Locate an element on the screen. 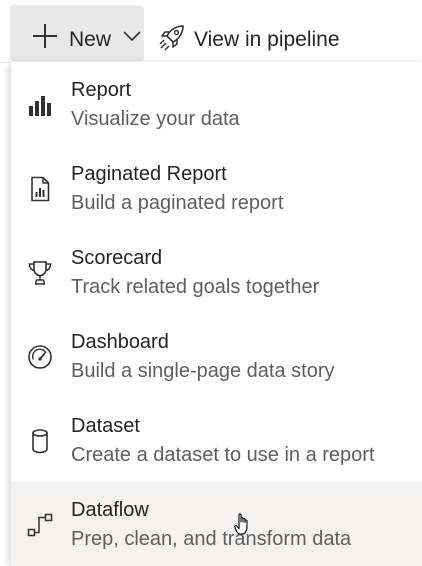  menu-item-title: Dataflow is located at coordinates (110, 510).